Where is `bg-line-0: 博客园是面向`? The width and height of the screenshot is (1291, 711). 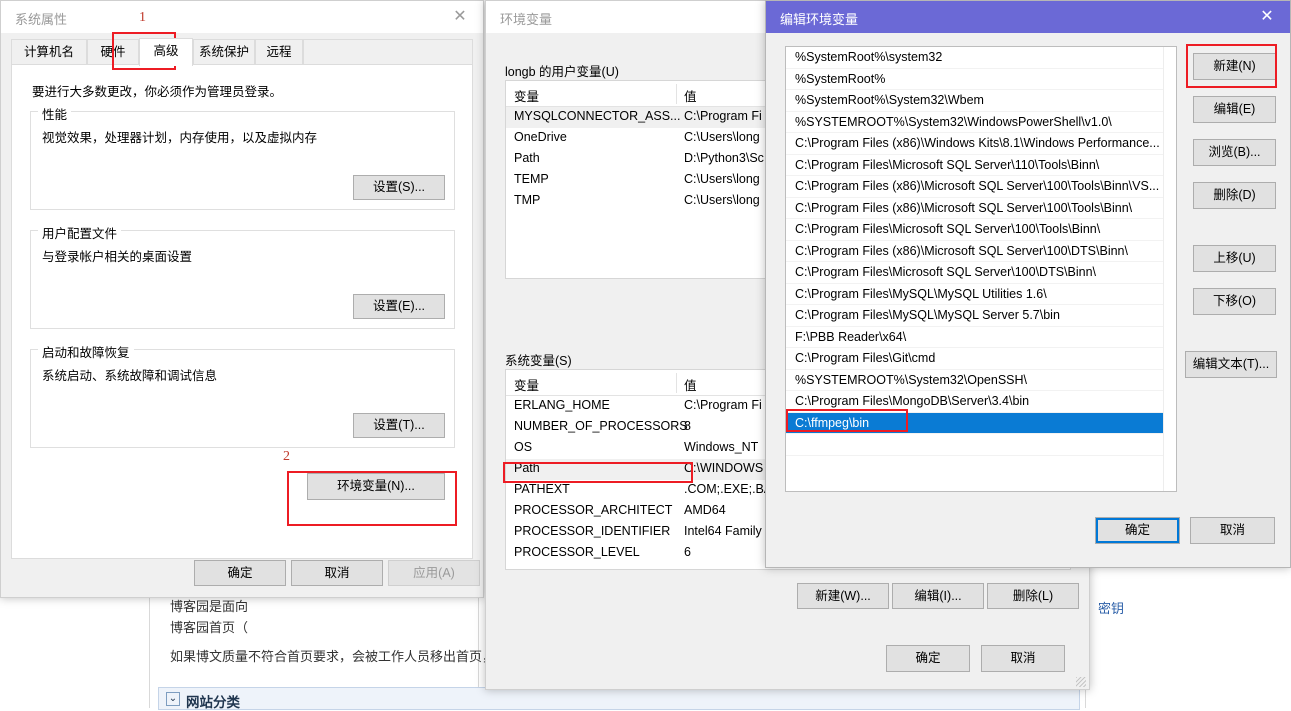 bg-line-0: 博客园是面向 is located at coordinates (209, 606).